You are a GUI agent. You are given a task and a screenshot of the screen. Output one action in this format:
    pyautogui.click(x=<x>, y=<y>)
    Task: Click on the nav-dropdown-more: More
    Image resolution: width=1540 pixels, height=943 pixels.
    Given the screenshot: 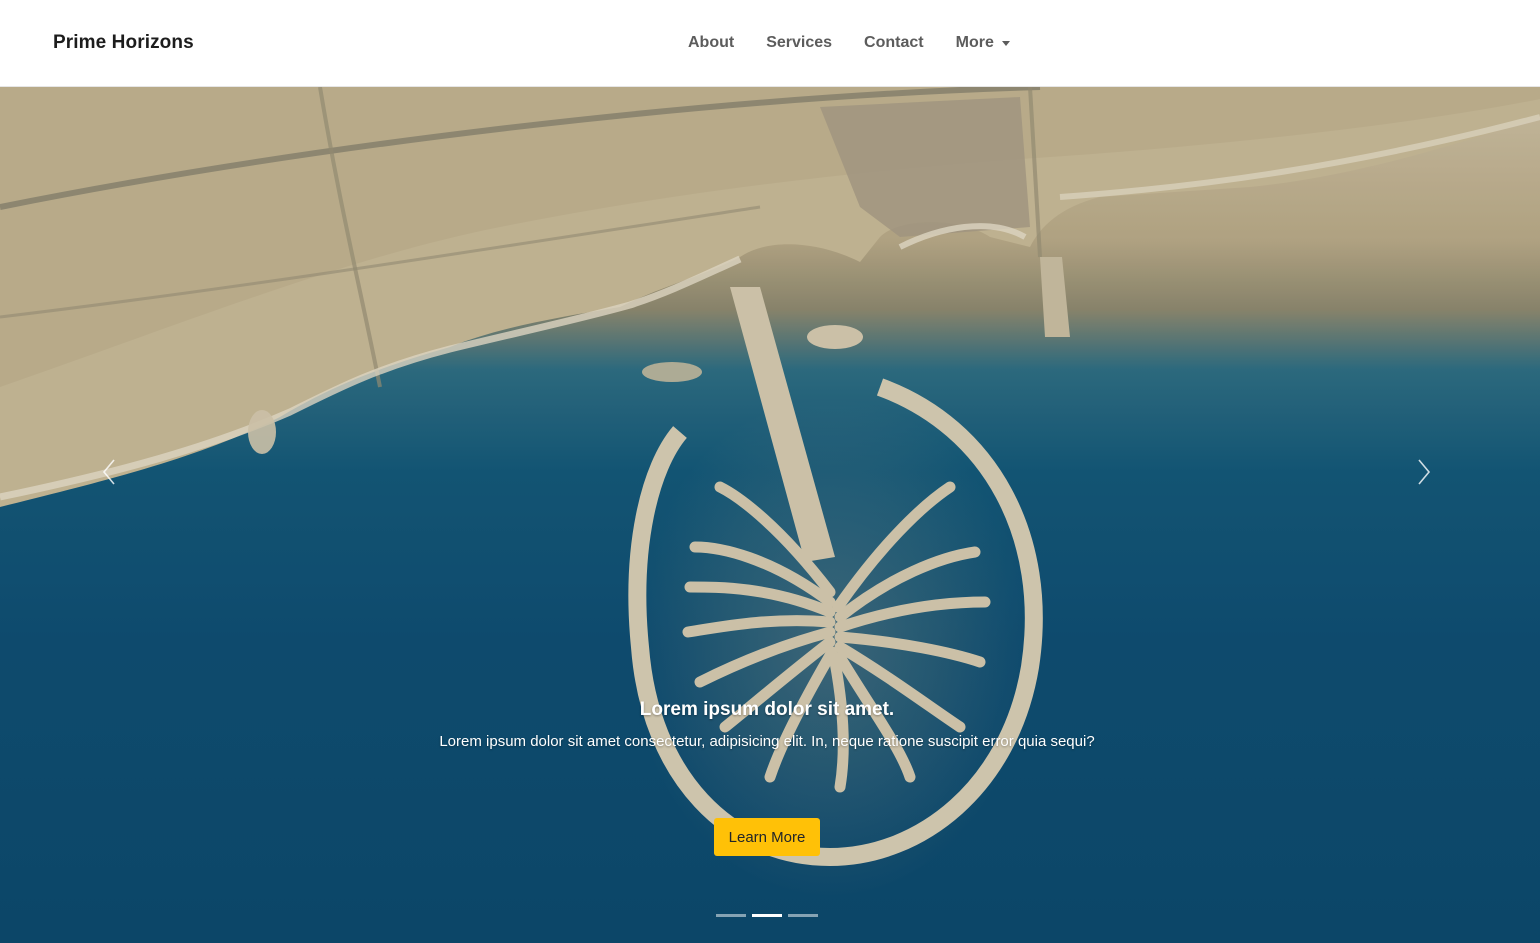 What is the action you would take?
    pyautogui.click(x=983, y=43)
    